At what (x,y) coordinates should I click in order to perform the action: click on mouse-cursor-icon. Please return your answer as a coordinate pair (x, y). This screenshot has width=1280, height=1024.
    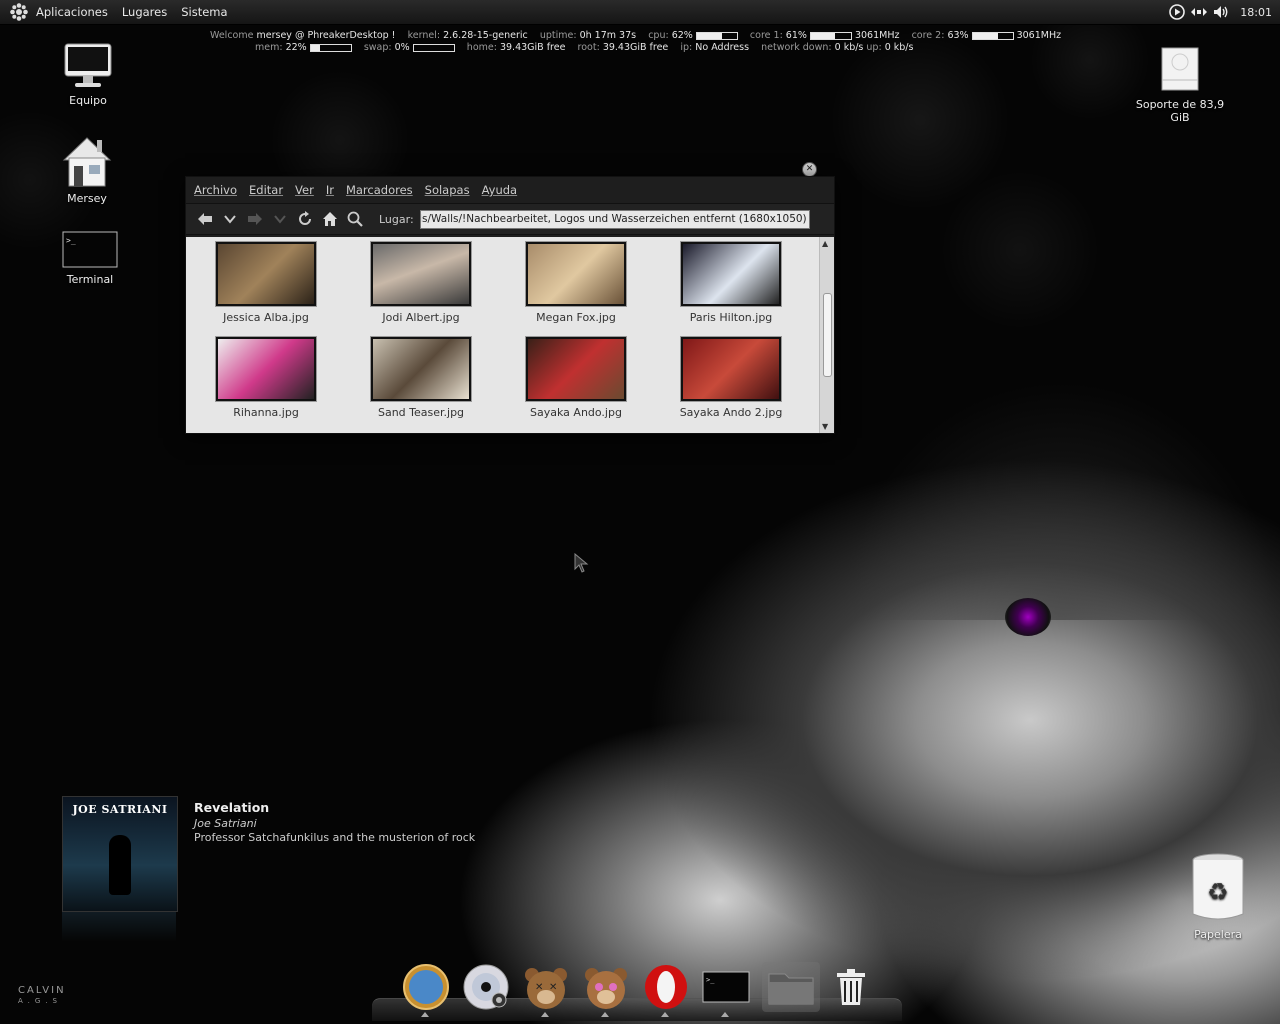
    Looking at the image, I should click on (581, 563).